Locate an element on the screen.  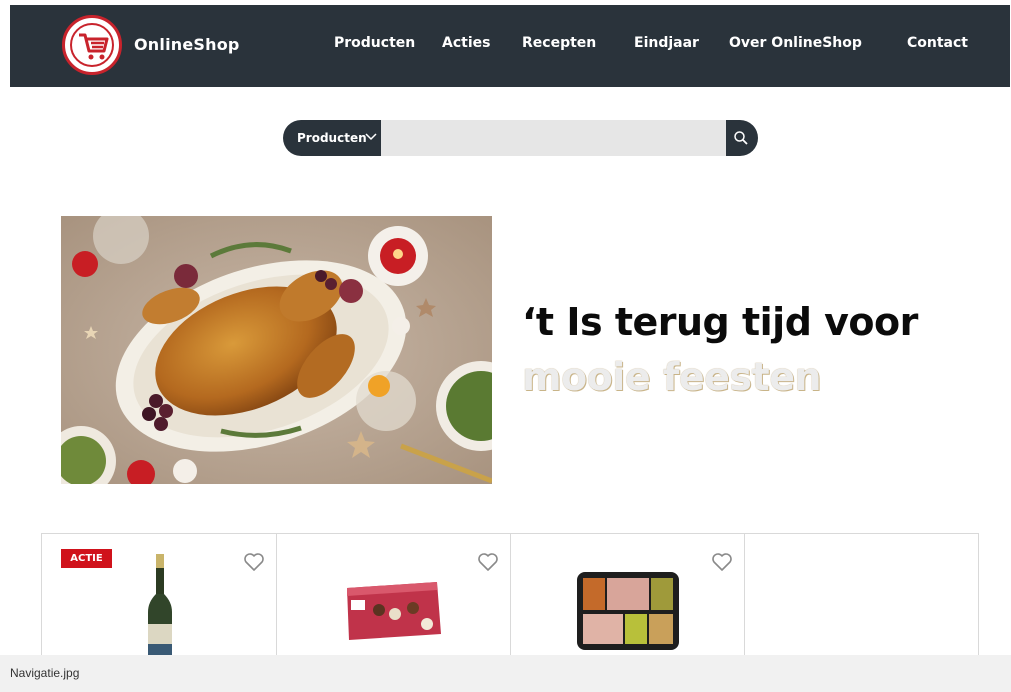
brand-name: OnlineShop is located at coordinates (187, 44).